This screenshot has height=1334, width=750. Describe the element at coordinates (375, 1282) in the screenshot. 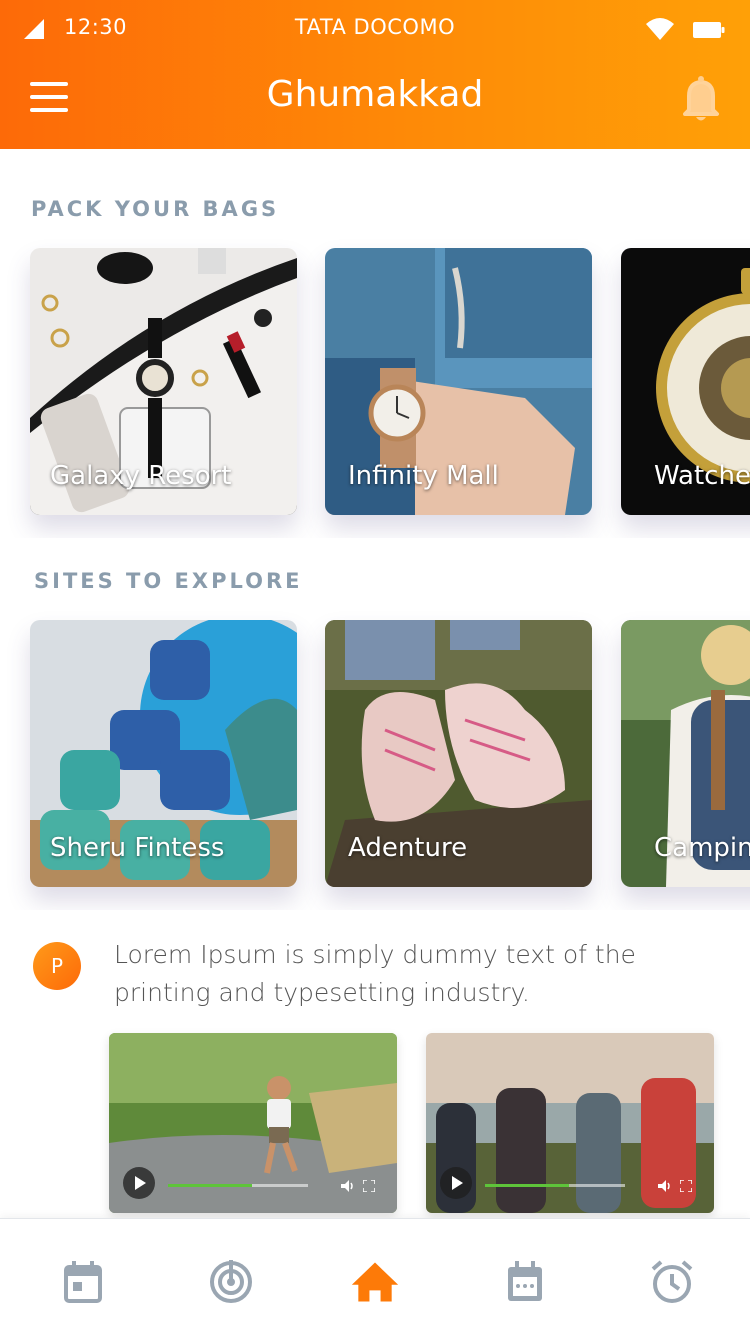

I see `home-icon` at that location.